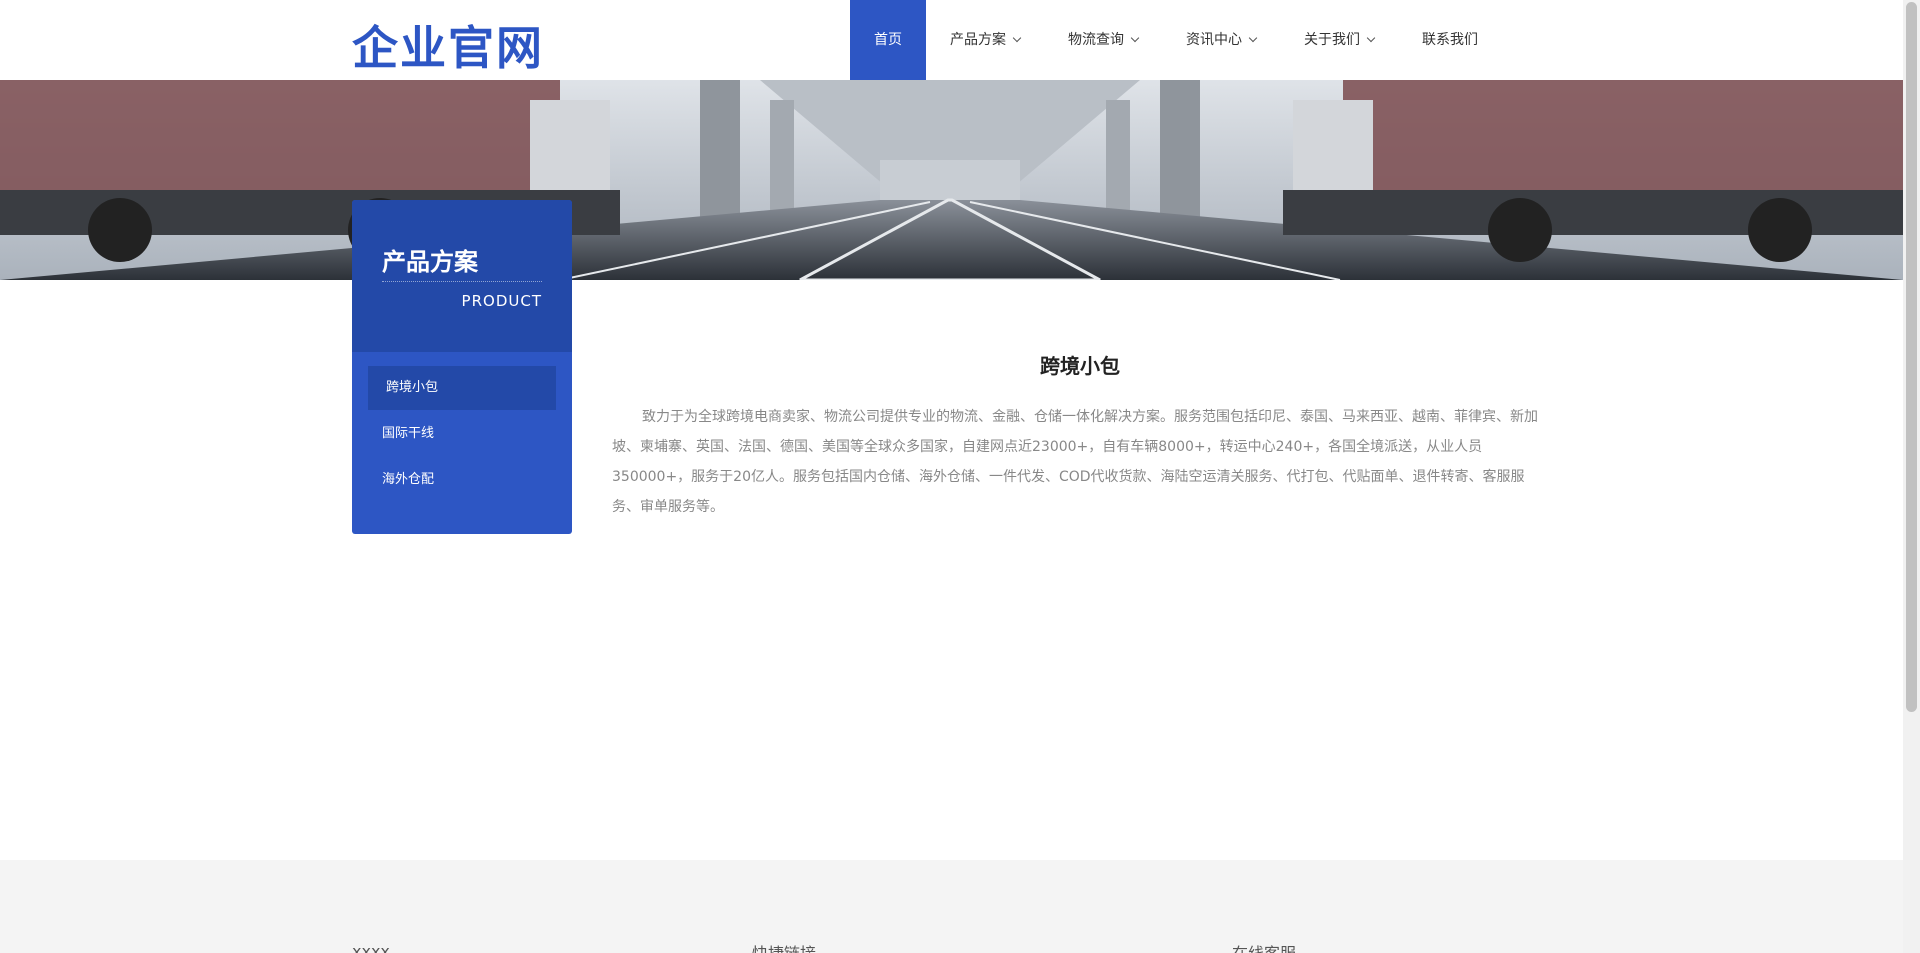 The width and height of the screenshot is (1920, 953). I want to click on site-footer: xxxx 快捷链接 在线客服, so click(951, 906).